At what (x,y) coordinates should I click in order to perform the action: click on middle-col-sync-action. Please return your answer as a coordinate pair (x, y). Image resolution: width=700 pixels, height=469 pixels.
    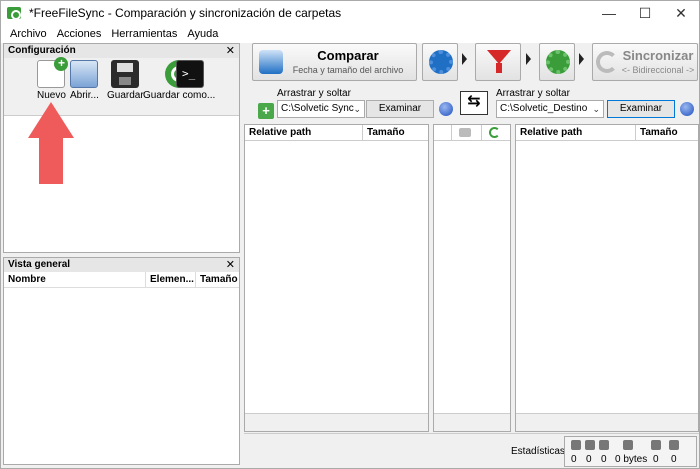
    Looking at the image, I should click on (496, 133).